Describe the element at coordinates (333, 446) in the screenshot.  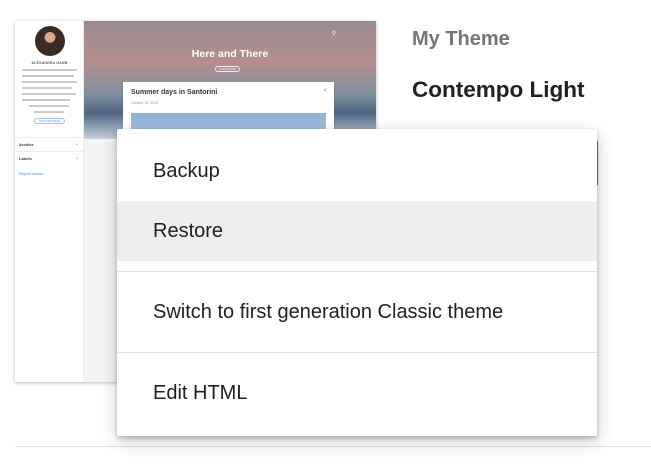
I see `section-divider` at that location.